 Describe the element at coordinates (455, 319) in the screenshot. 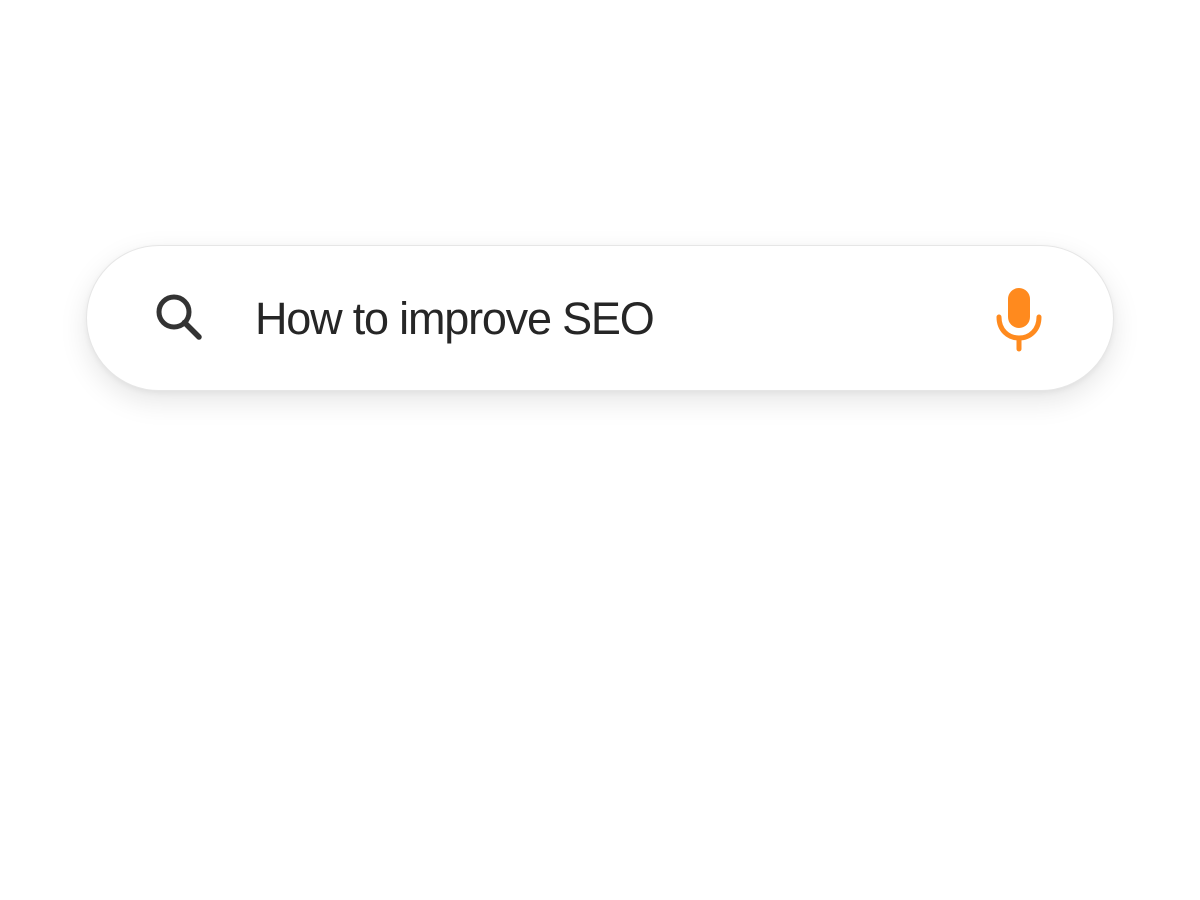

I see `search-input: How to improve SEO` at that location.